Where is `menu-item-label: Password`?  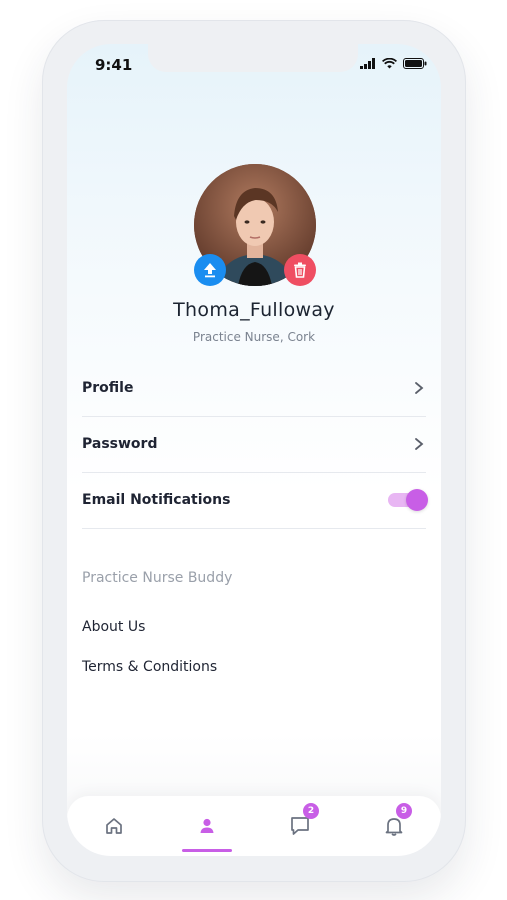
menu-item-label: Password is located at coordinates (120, 444).